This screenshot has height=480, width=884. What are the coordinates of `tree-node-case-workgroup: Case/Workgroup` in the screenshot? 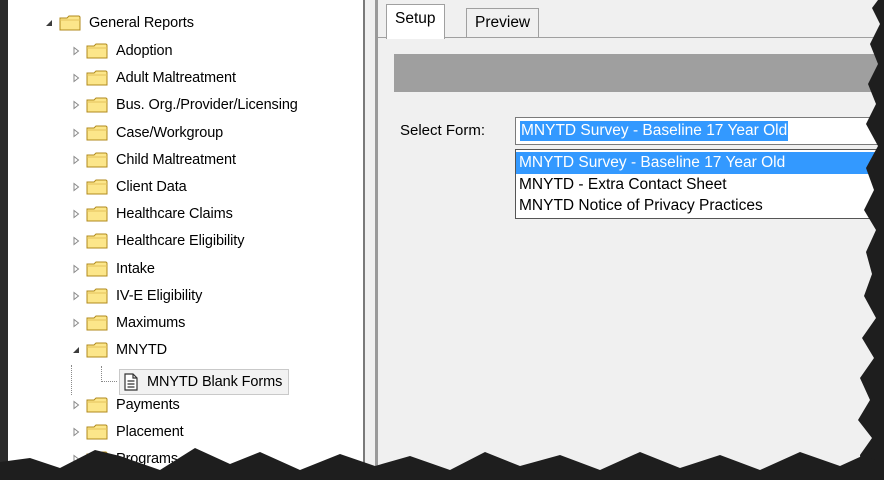 It's located at (146, 133).